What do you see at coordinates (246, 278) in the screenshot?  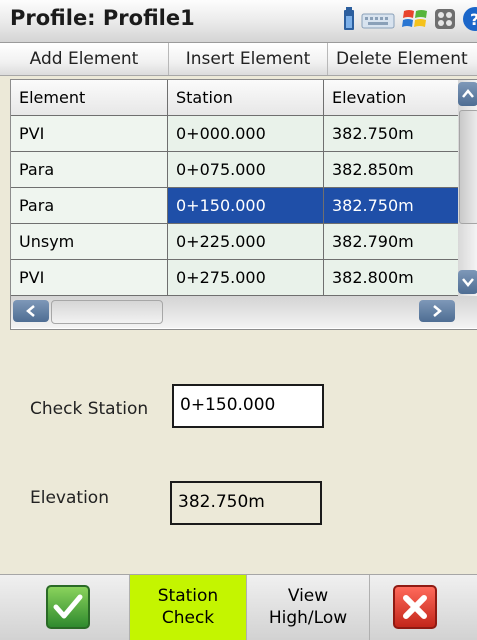 I see `station-cell: 0+275.000` at bounding box center [246, 278].